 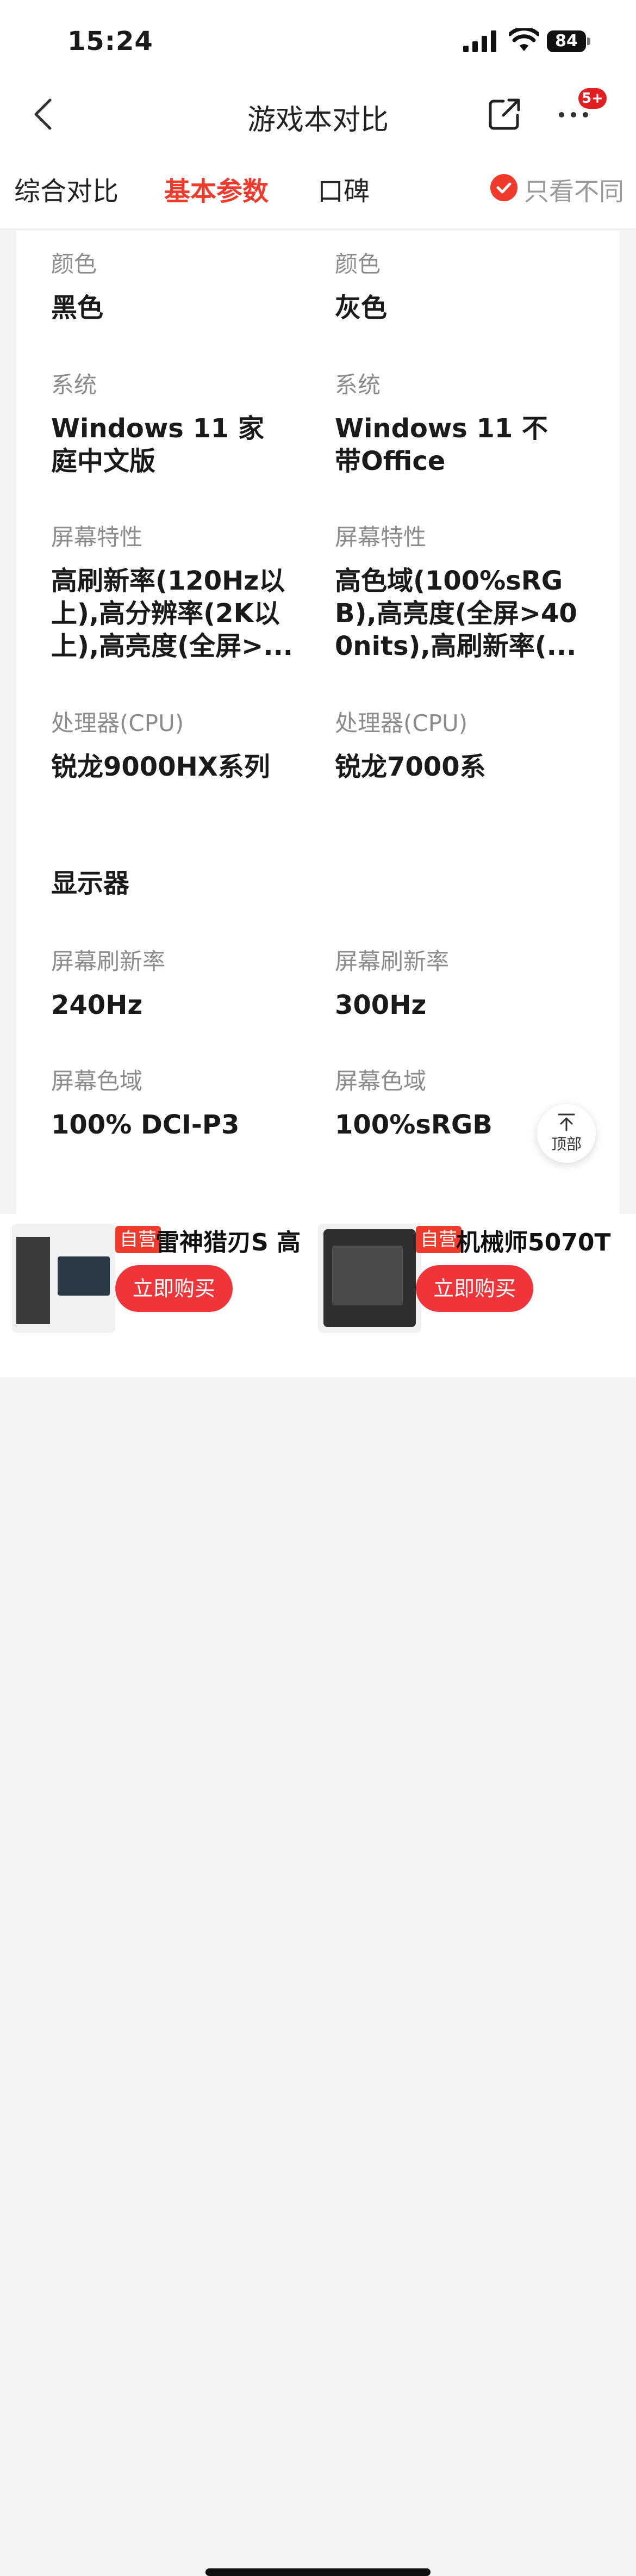 I want to click on product-card: 自营 雷神猎刃S 高 立即购买, so click(x=159, y=1274).